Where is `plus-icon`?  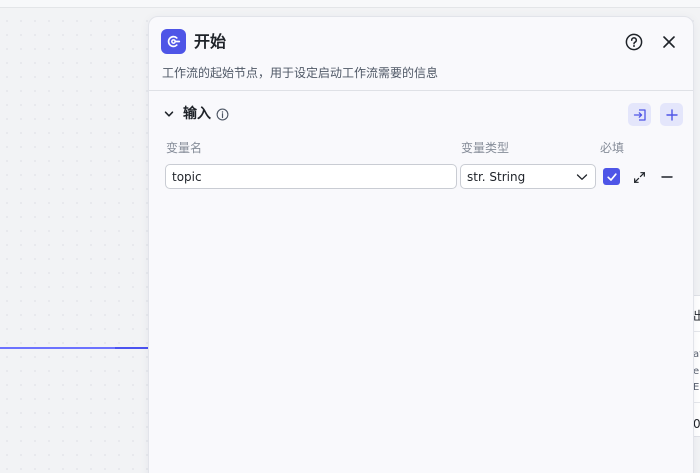 plus-icon is located at coordinates (671, 114).